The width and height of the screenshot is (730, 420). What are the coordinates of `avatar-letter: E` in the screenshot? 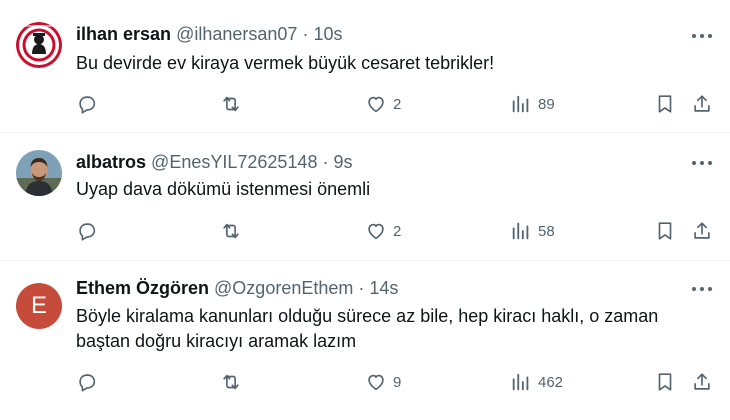 It's located at (38, 305).